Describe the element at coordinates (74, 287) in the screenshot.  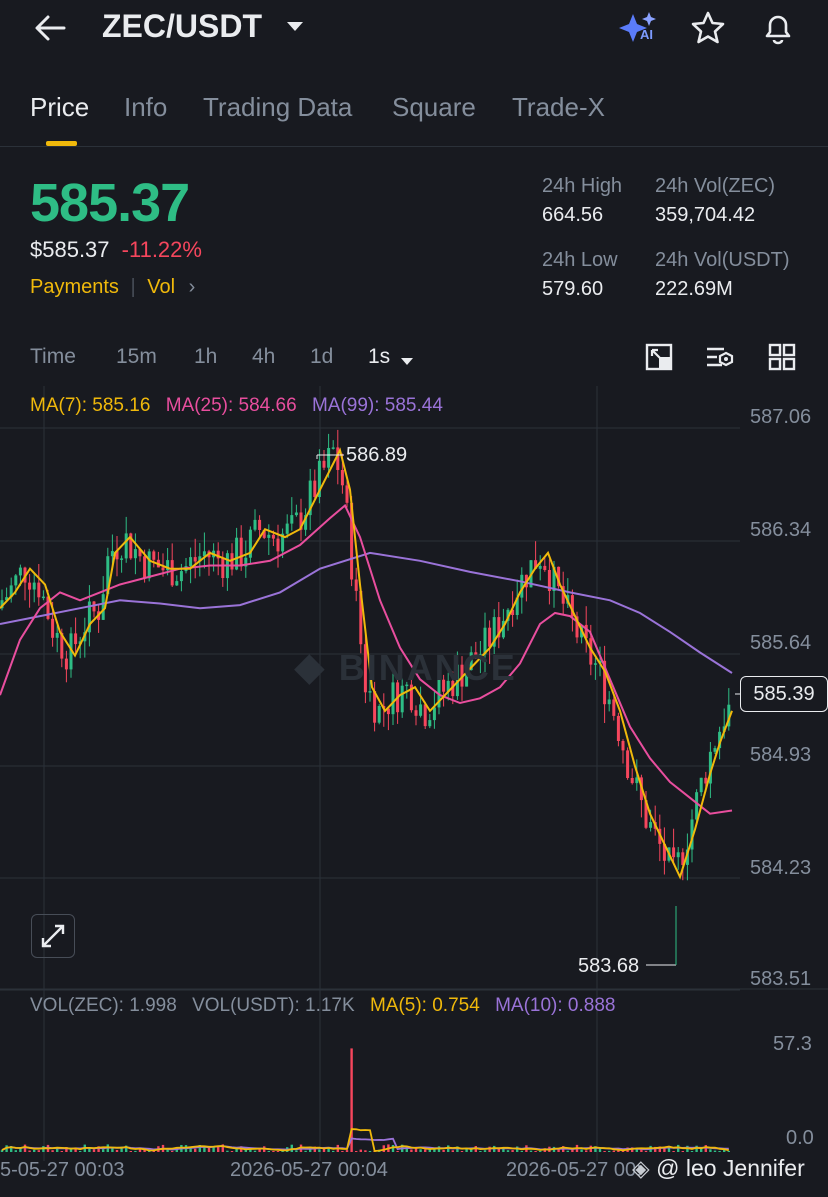
I see `tag-payments: Payments` at that location.